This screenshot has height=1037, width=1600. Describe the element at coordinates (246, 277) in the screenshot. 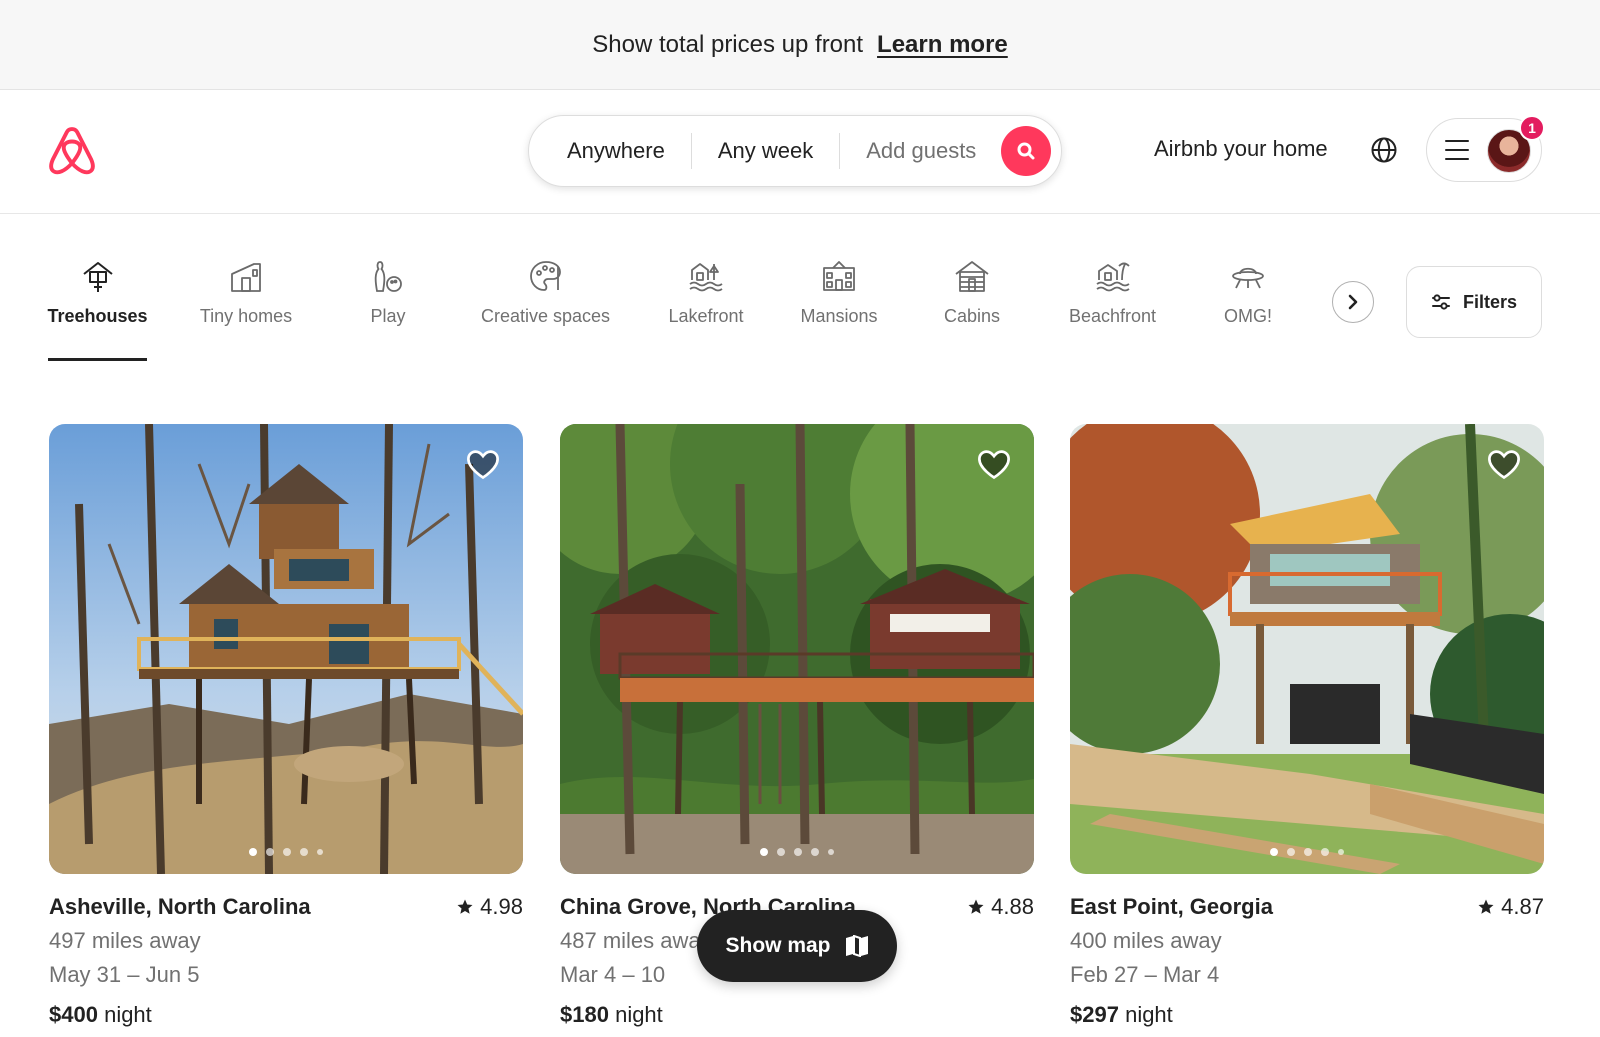

I see `tiny-home-icon` at that location.